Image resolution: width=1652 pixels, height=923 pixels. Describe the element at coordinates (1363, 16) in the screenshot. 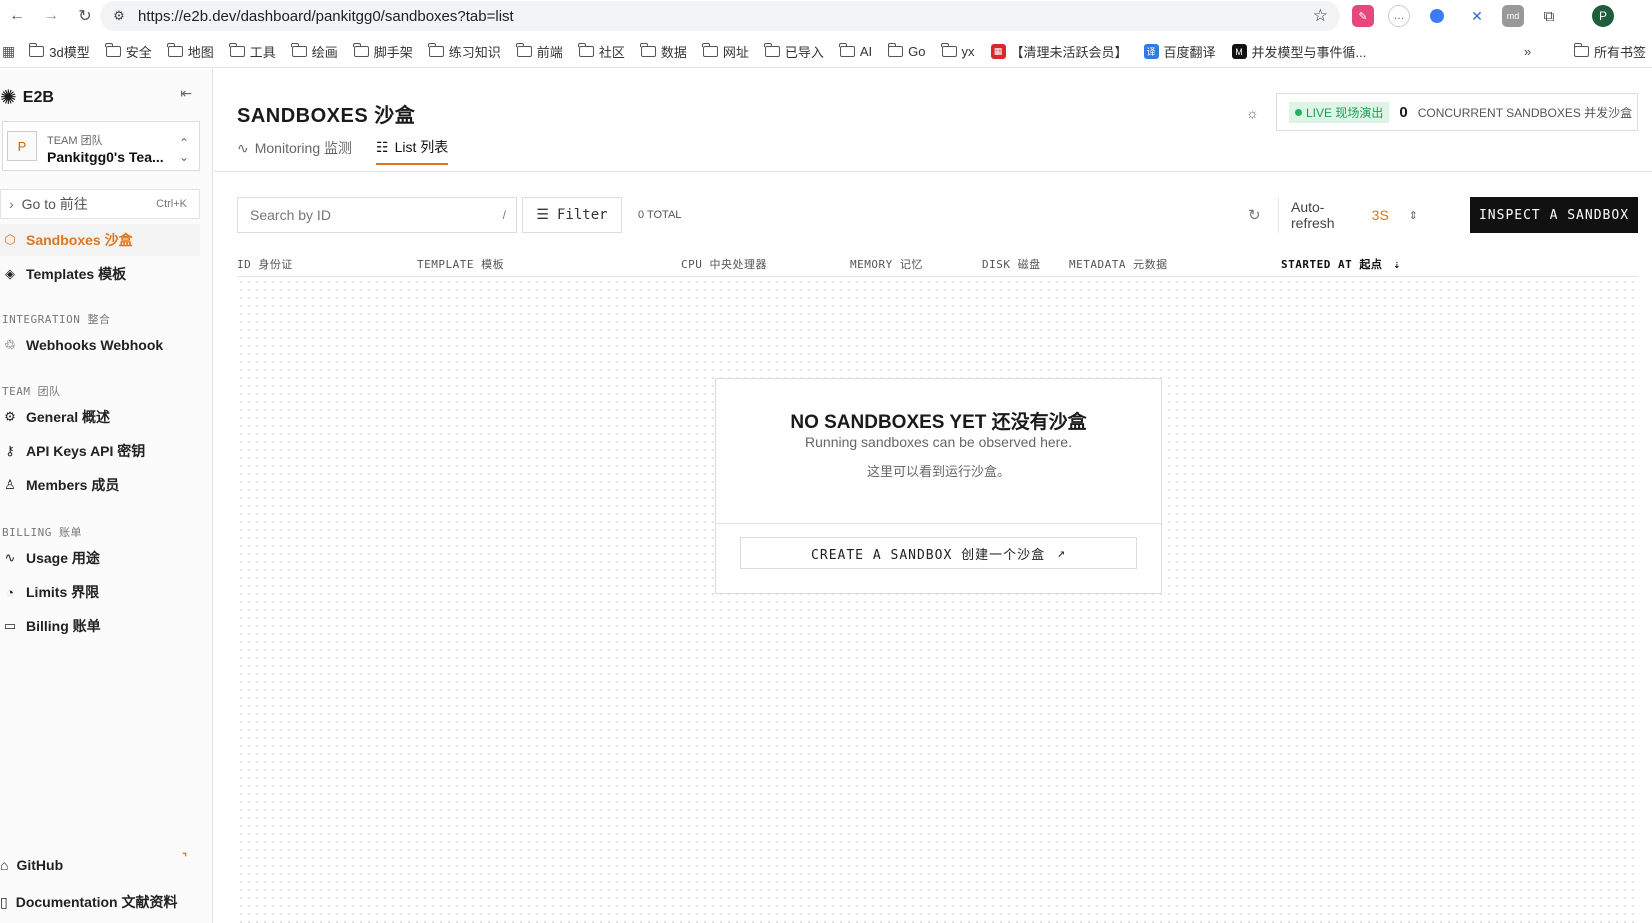

I see `extension-icon: ✎` at that location.